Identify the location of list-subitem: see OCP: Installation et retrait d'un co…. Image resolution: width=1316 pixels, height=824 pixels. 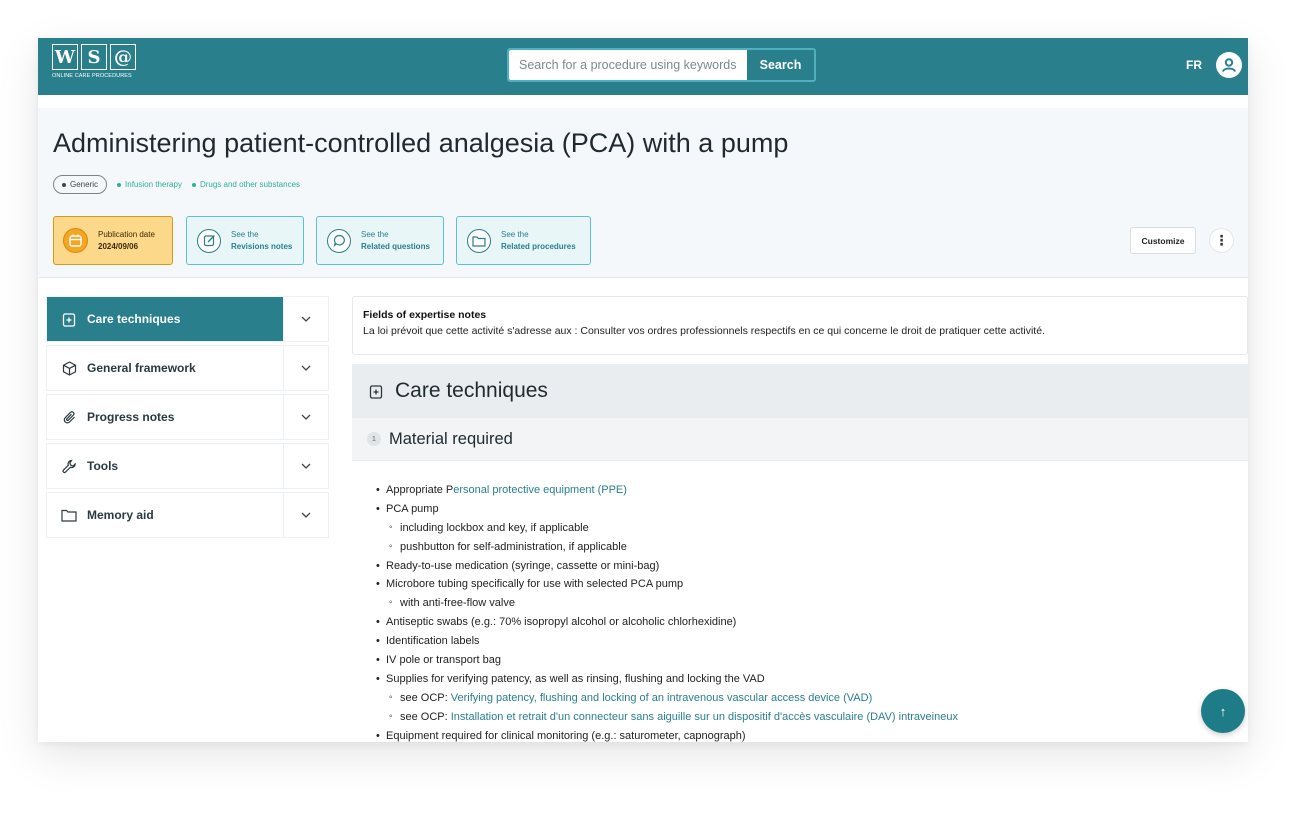
(817, 717).